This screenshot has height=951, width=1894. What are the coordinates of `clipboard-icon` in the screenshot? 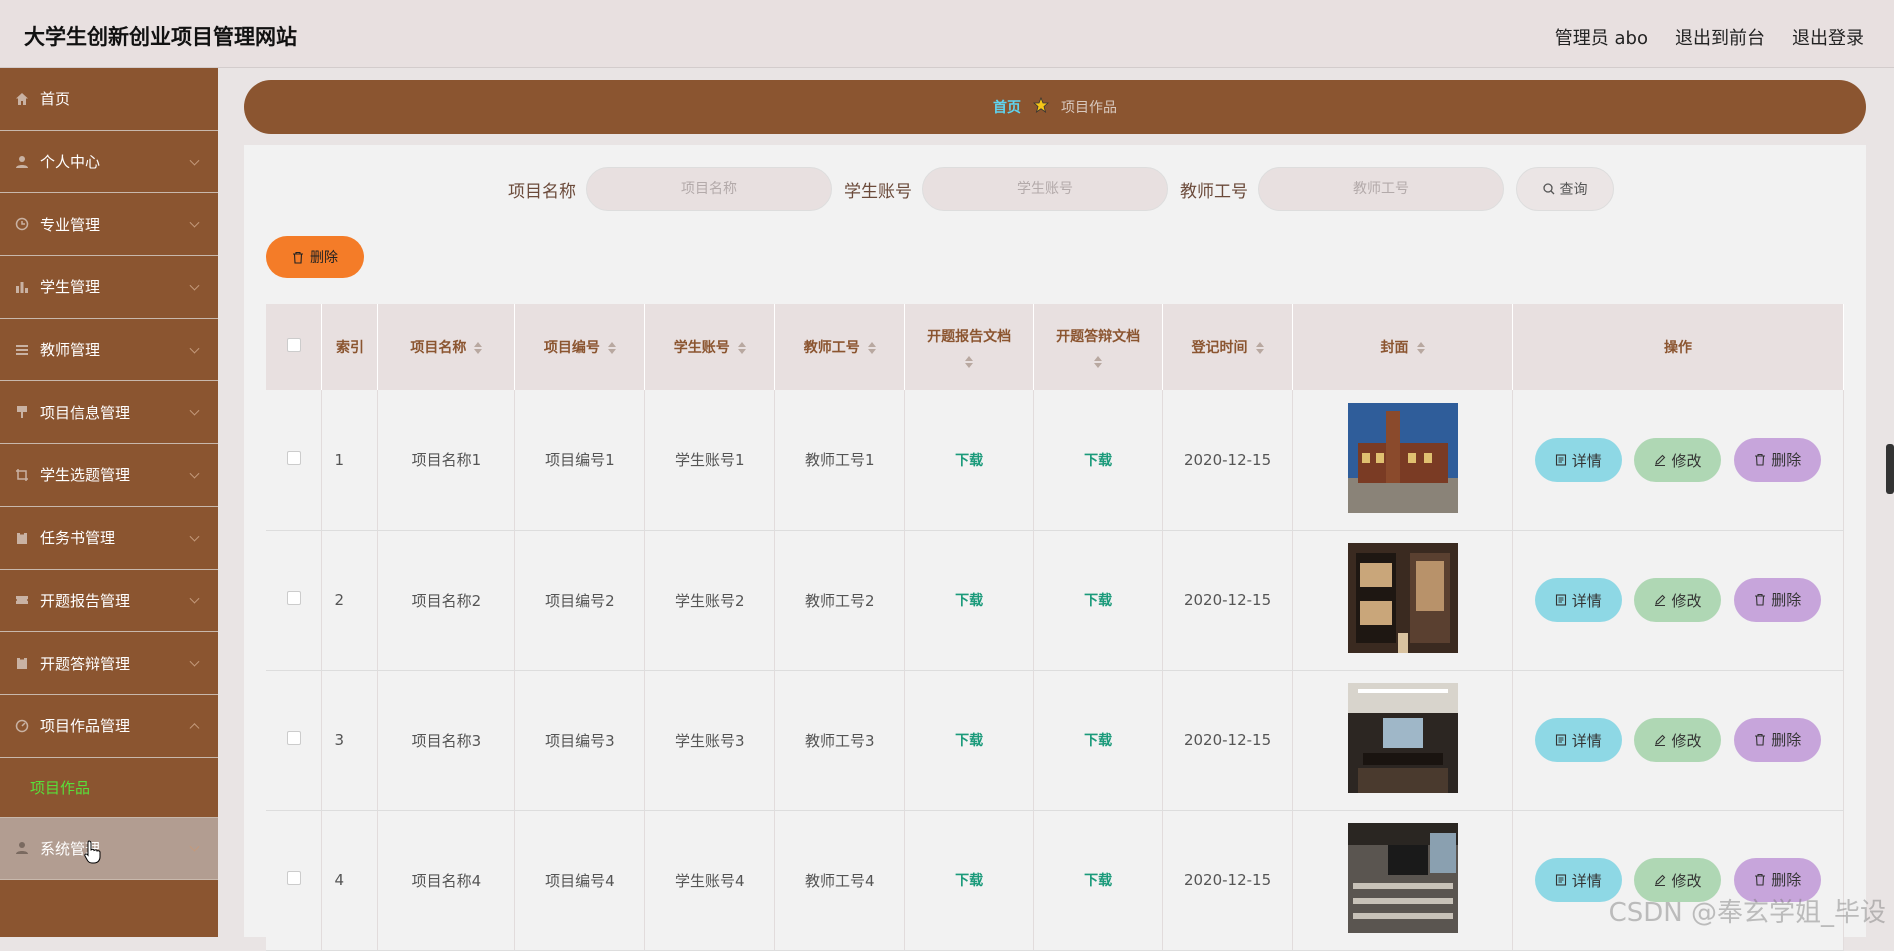 It's located at (22, 538).